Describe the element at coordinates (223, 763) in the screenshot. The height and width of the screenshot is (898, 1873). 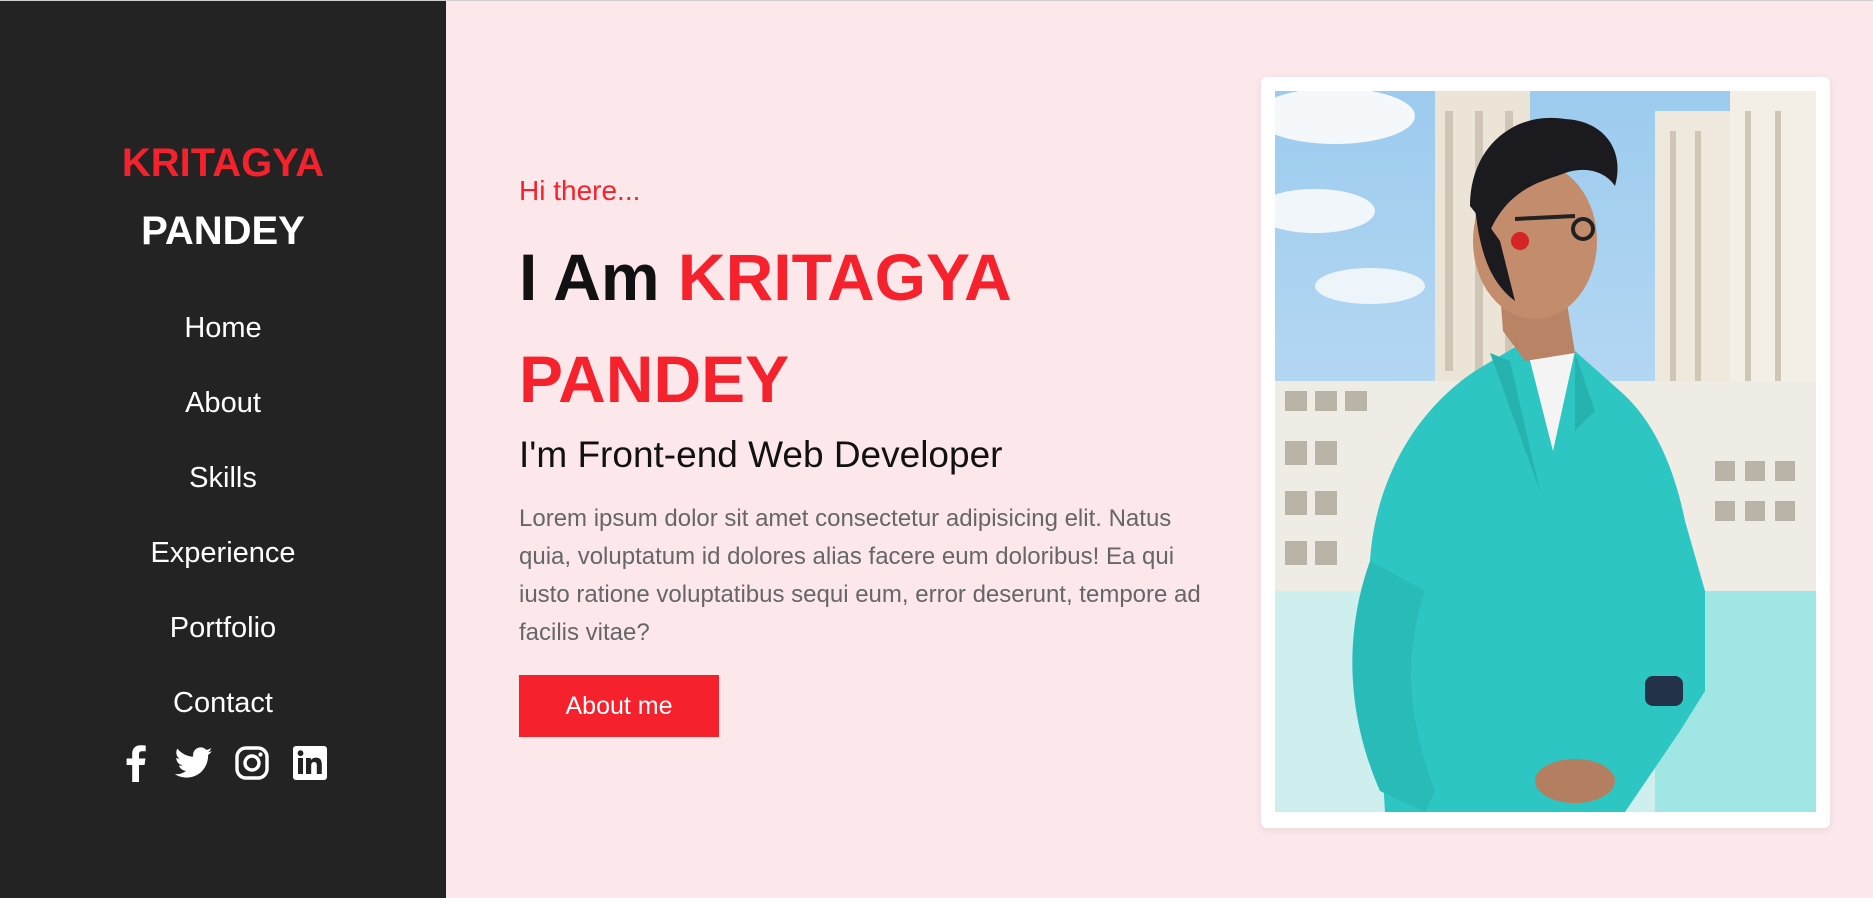
I see `social-links` at that location.